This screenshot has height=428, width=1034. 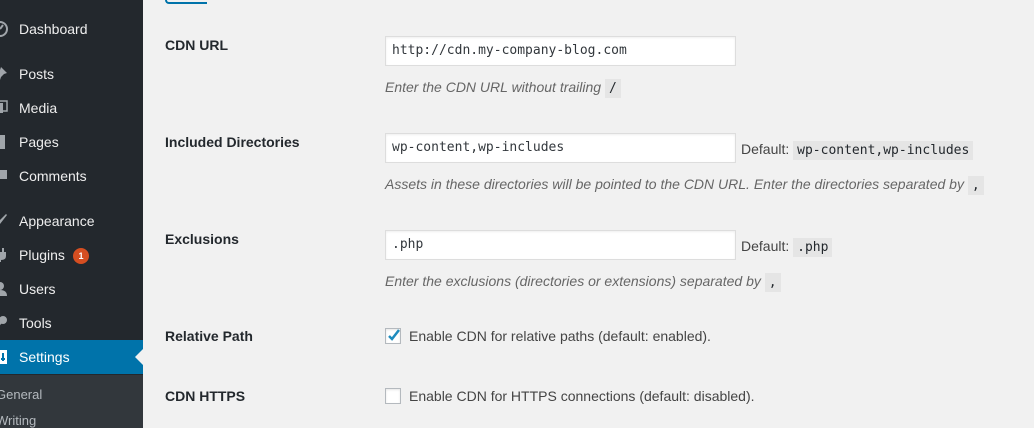 I want to click on menu-item-pages: Pages, so click(x=71, y=142).